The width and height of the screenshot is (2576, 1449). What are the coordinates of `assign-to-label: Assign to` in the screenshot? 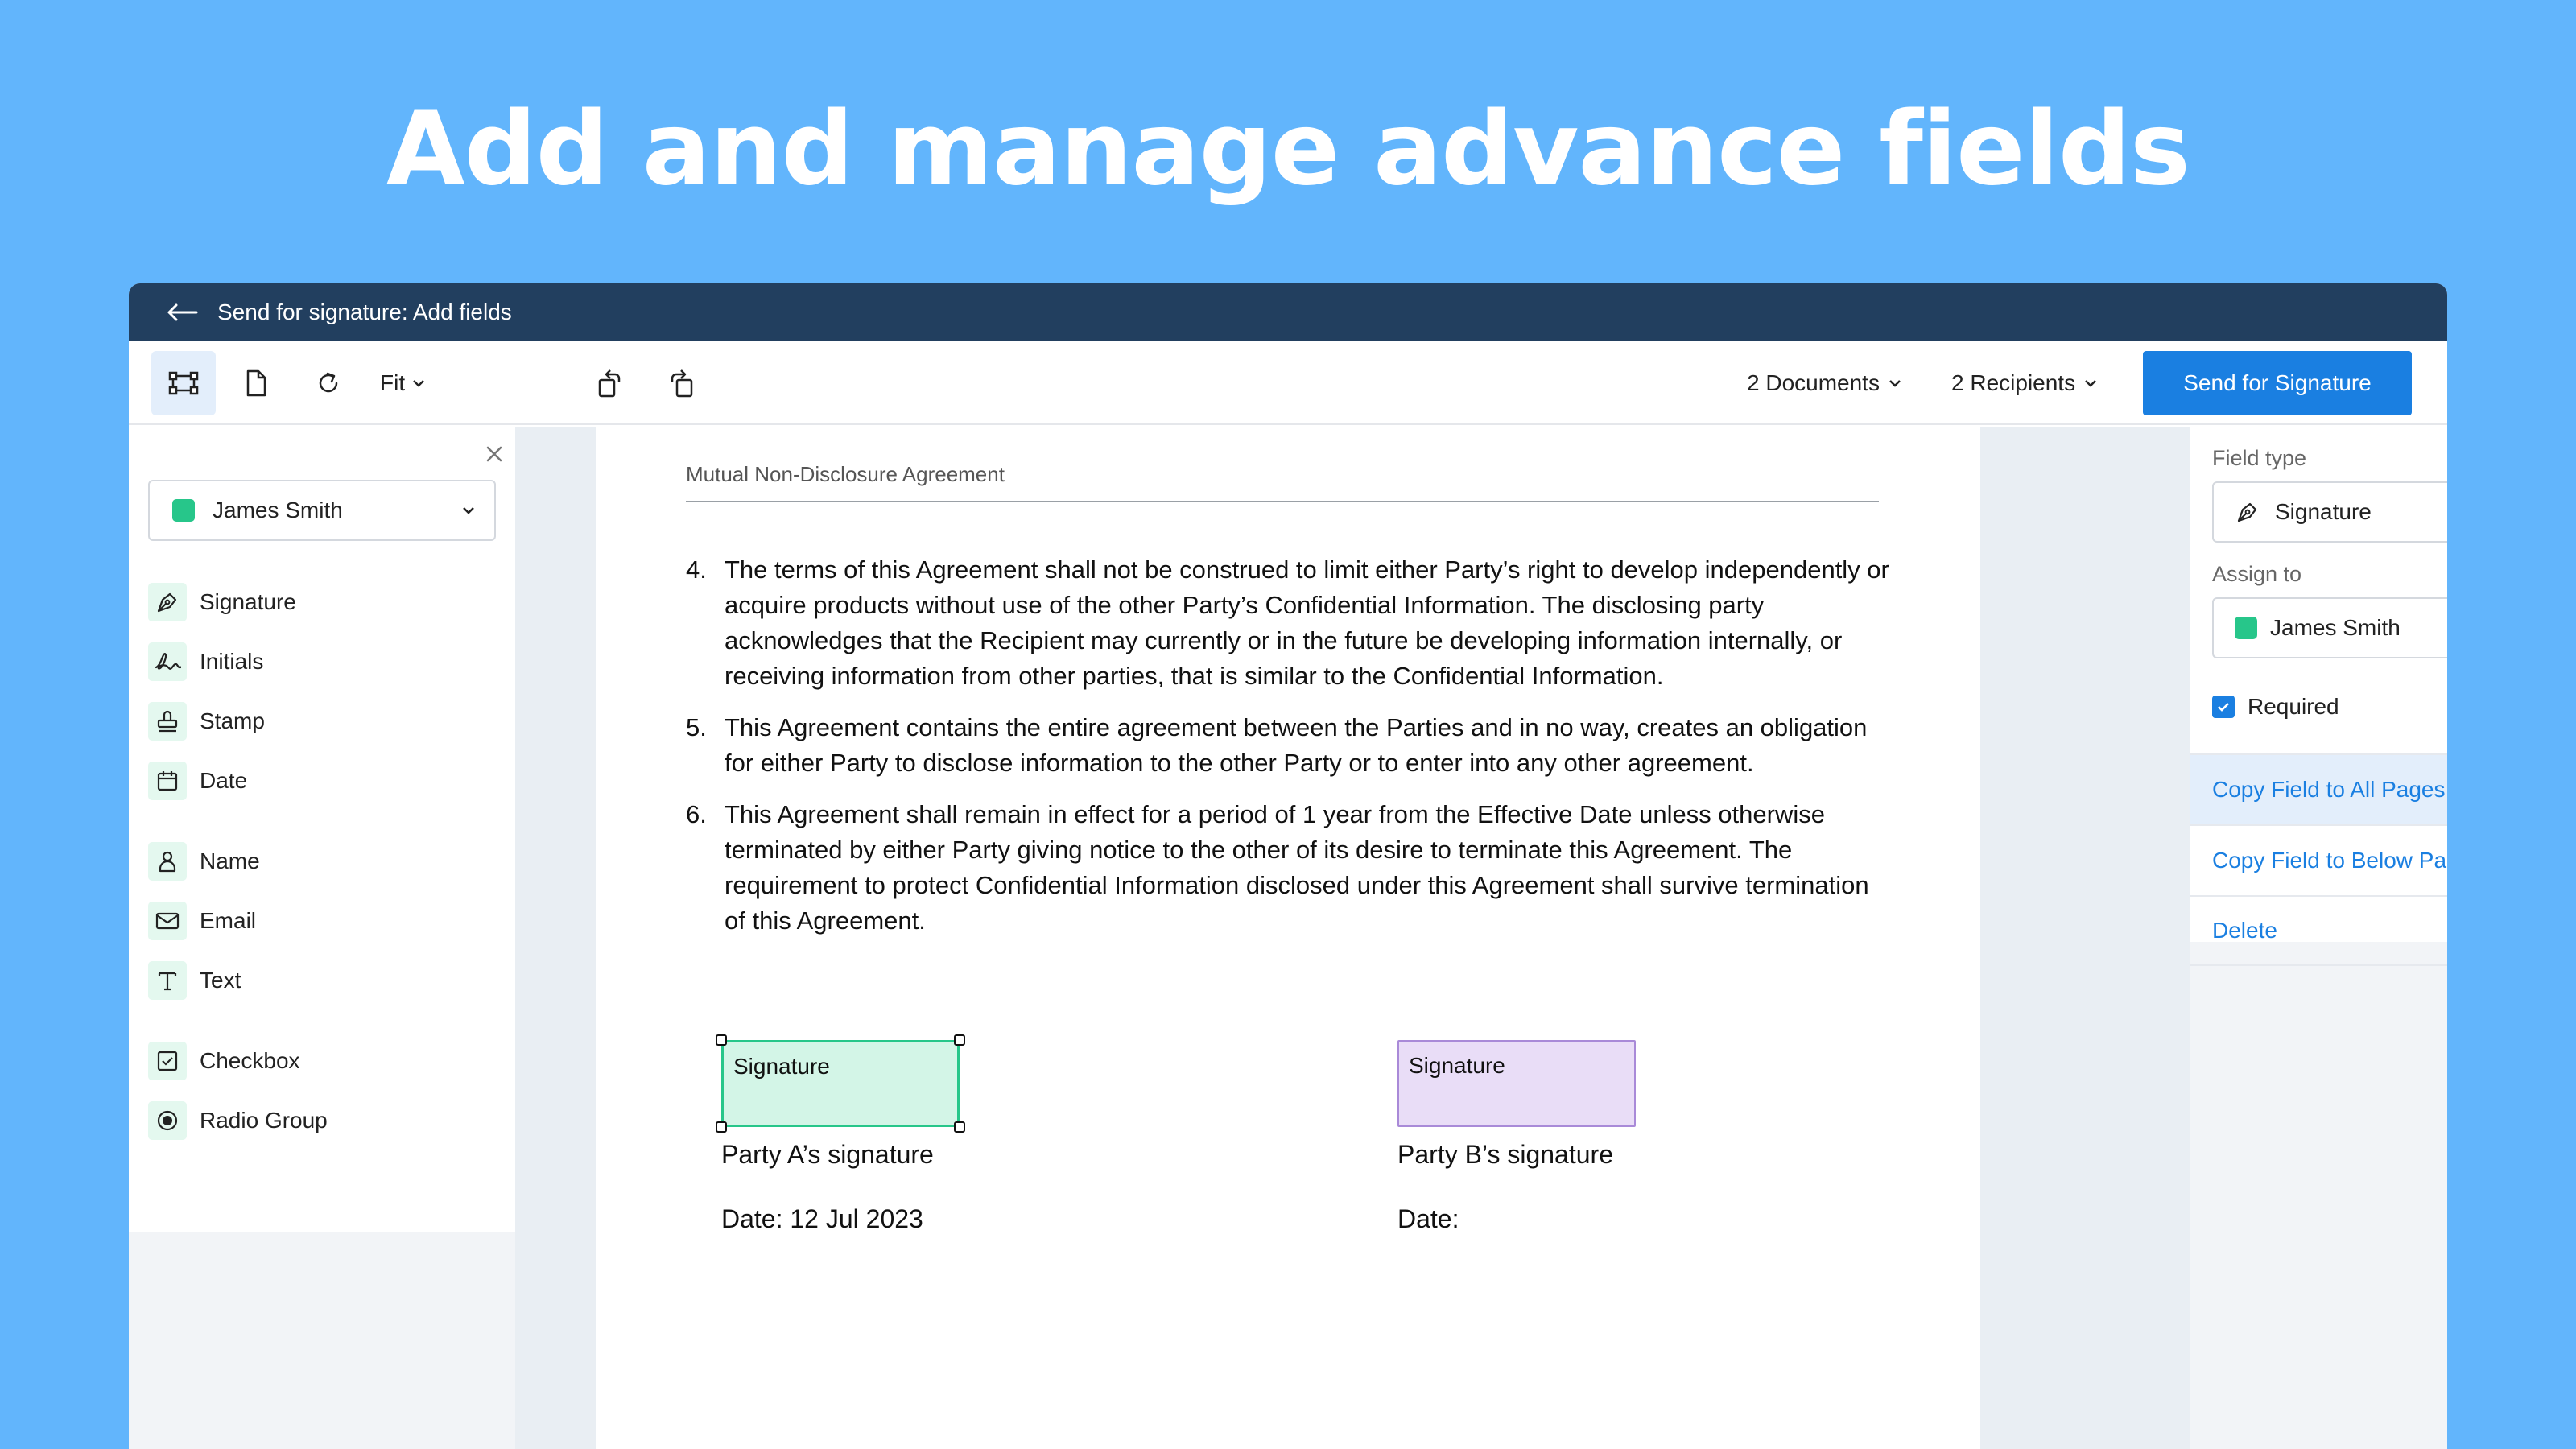 It's located at (2257, 574).